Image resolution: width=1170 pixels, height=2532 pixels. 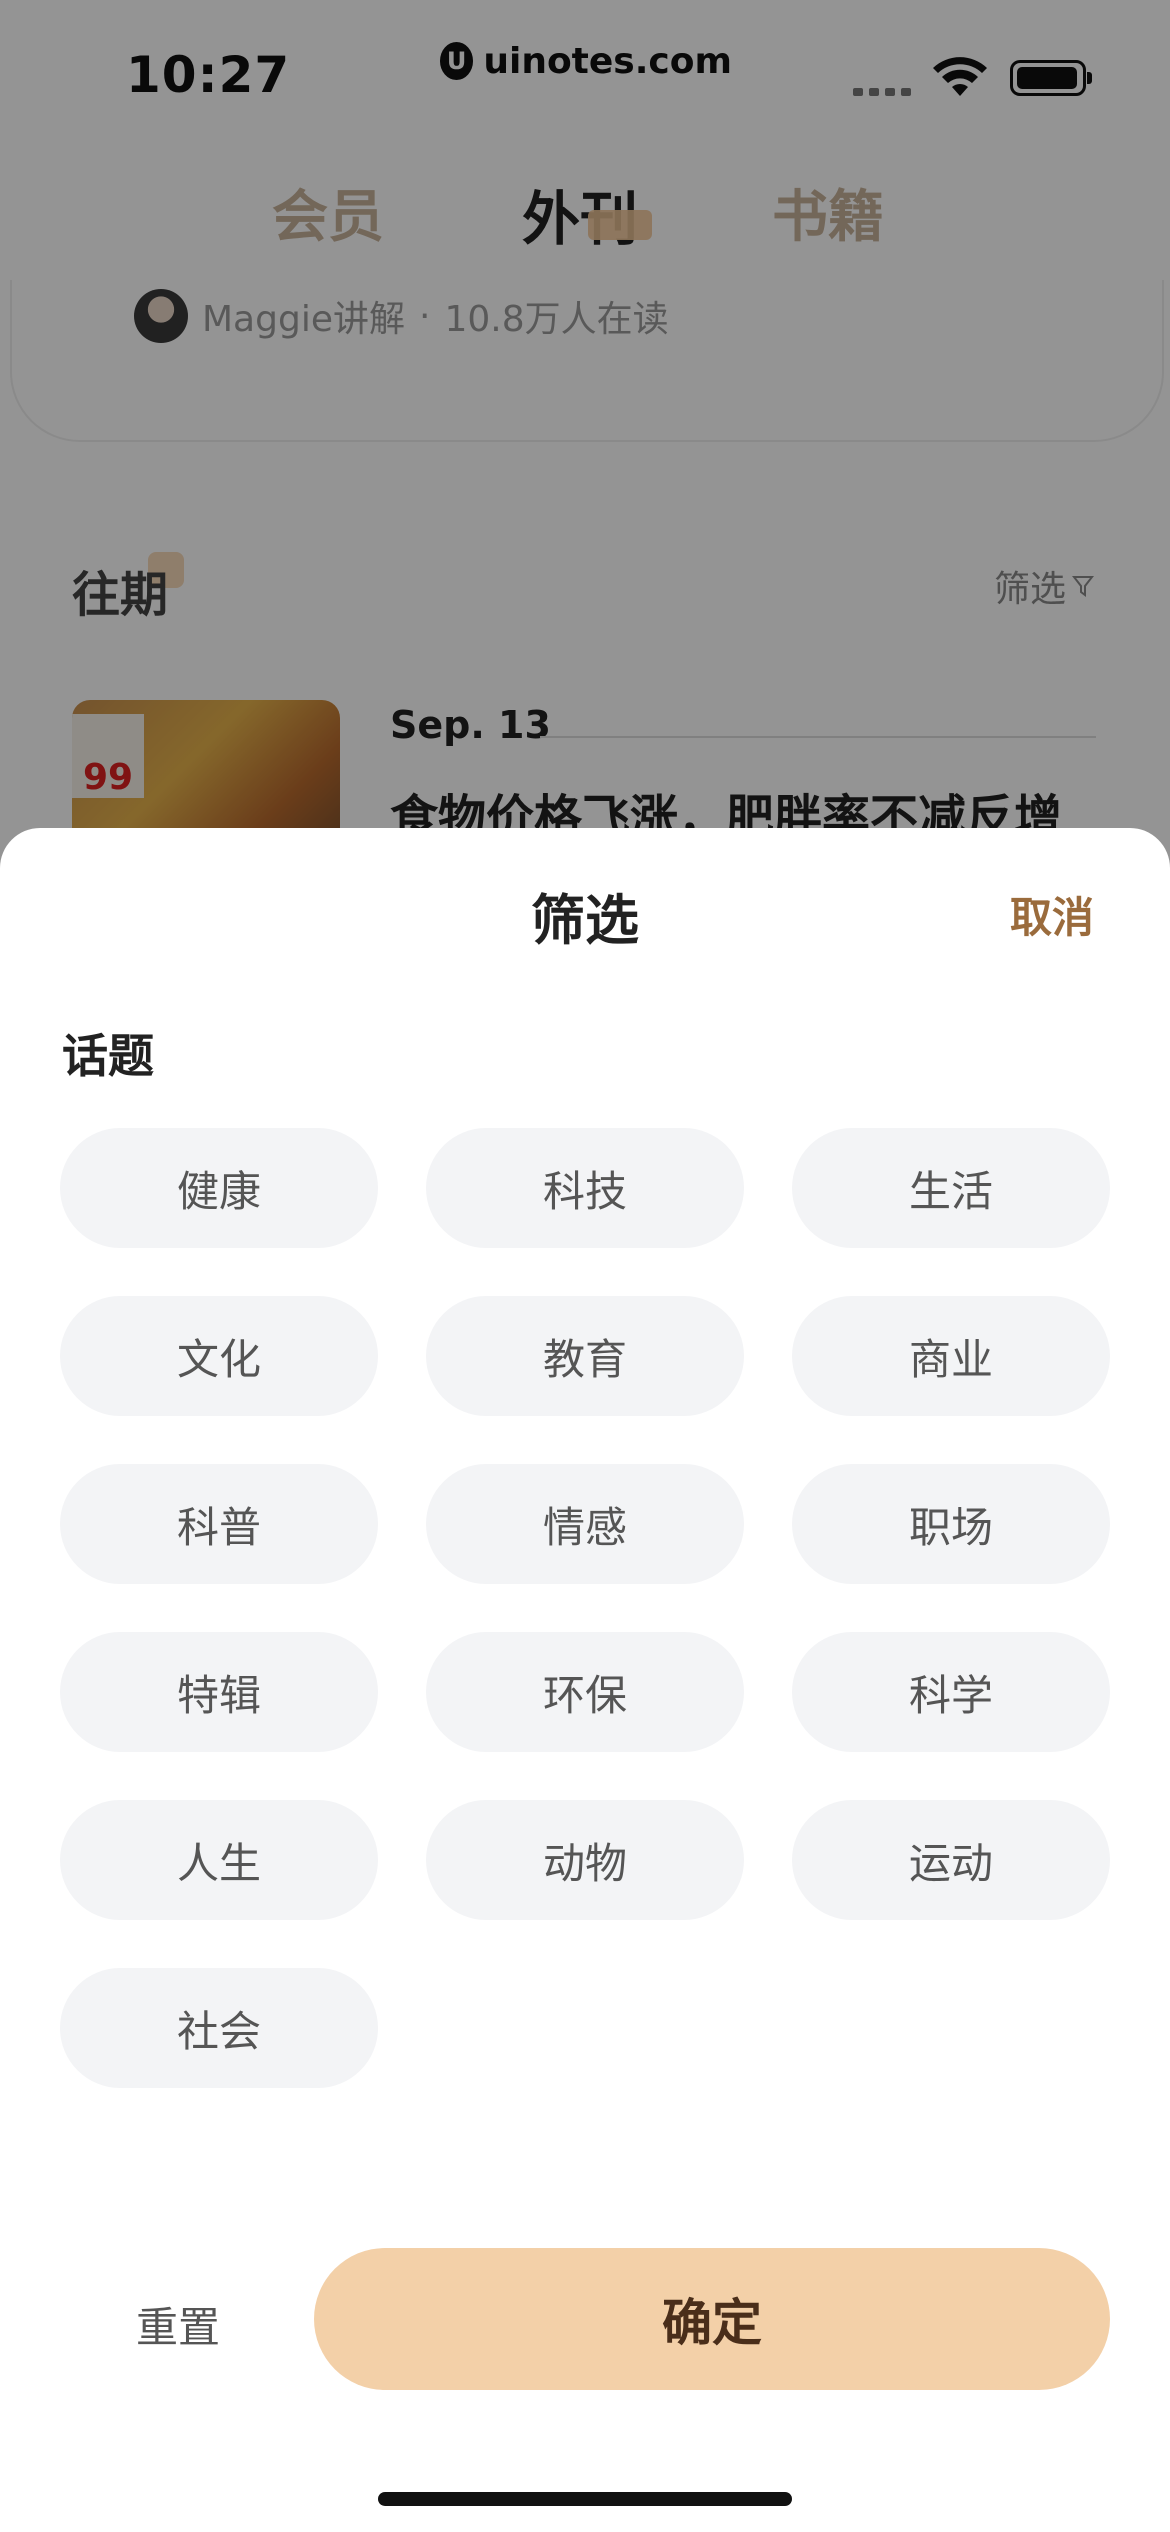 What do you see at coordinates (219, 1860) in the screenshot?
I see `topic-chip: 人生` at bounding box center [219, 1860].